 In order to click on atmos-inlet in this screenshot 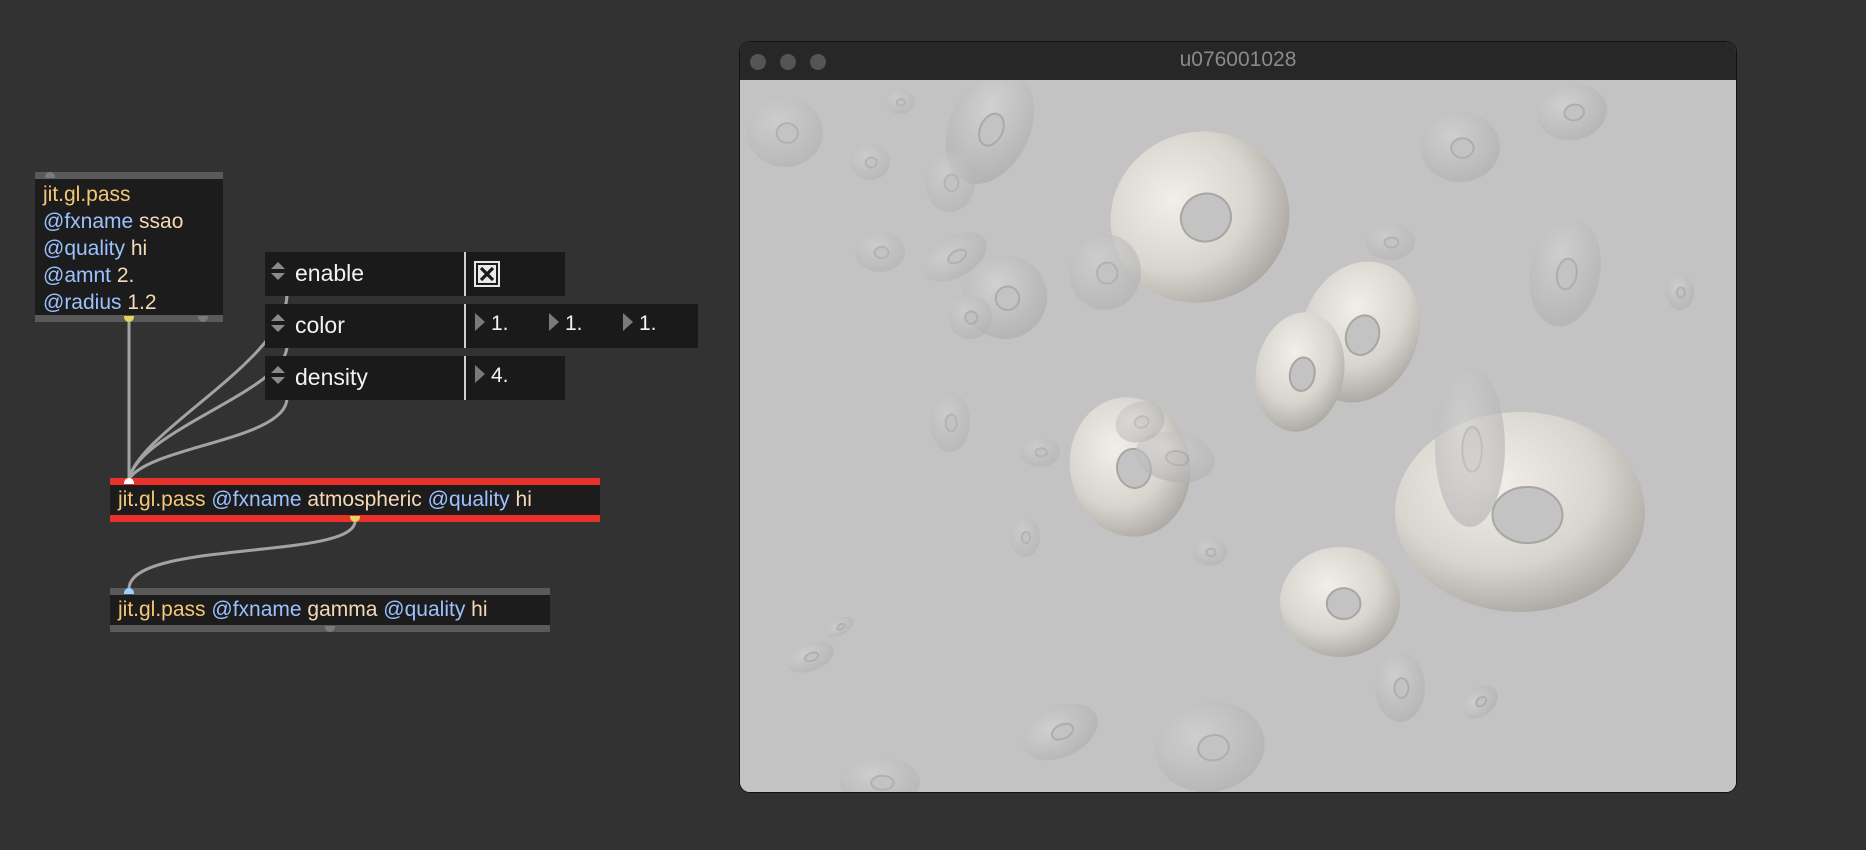, I will do `click(129, 481)`.